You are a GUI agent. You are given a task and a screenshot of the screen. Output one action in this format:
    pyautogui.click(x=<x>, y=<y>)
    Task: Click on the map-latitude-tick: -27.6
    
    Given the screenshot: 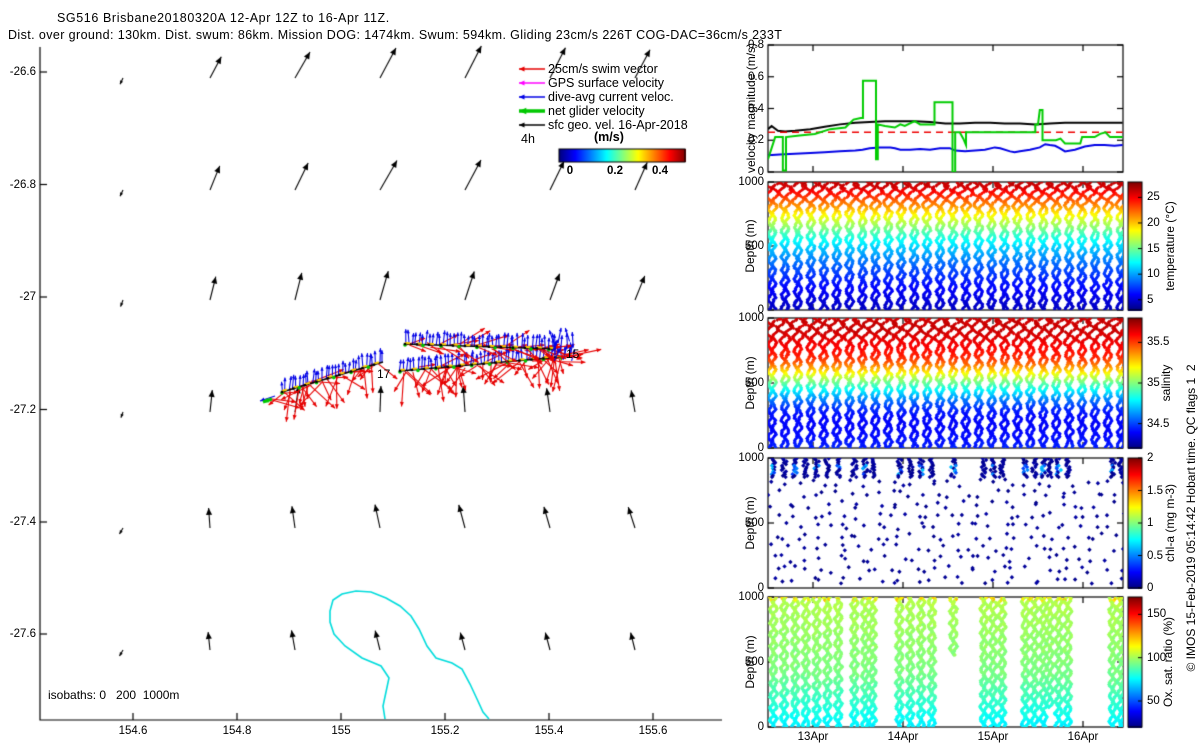 What is the action you would take?
    pyautogui.click(x=22, y=634)
    